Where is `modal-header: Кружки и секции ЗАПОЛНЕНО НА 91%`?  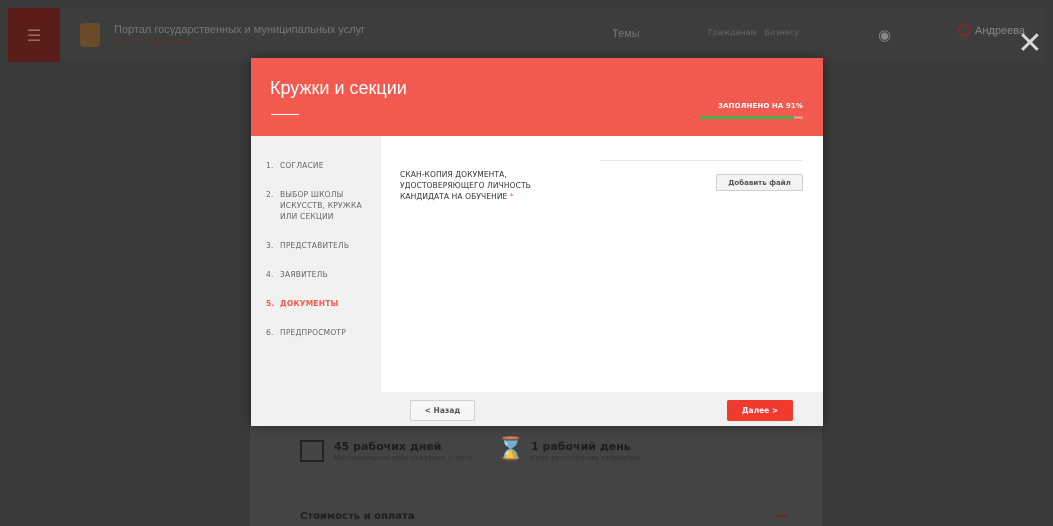 modal-header: Кружки и секции ЗАПОЛНЕНО НА 91% is located at coordinates (537, 97).